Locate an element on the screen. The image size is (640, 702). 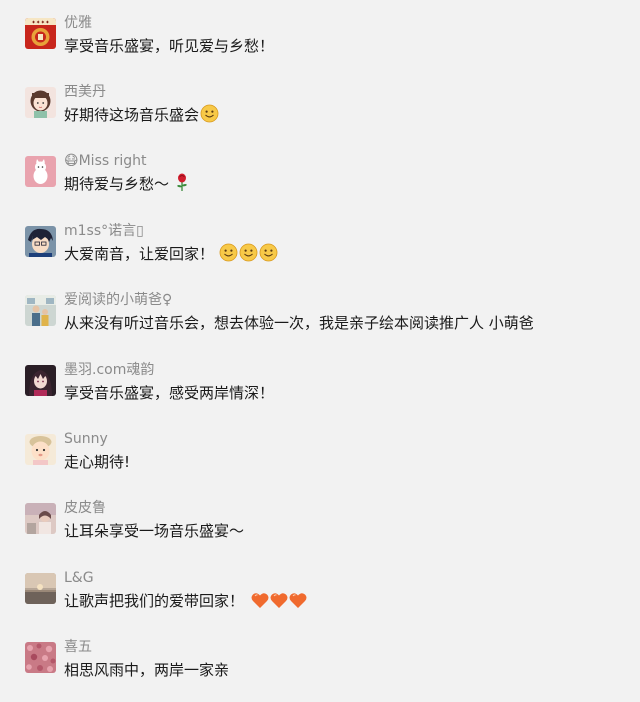
comment-text: 享受音乐盛宴，感受两岸情深！ is located at coordinates (169, 393).